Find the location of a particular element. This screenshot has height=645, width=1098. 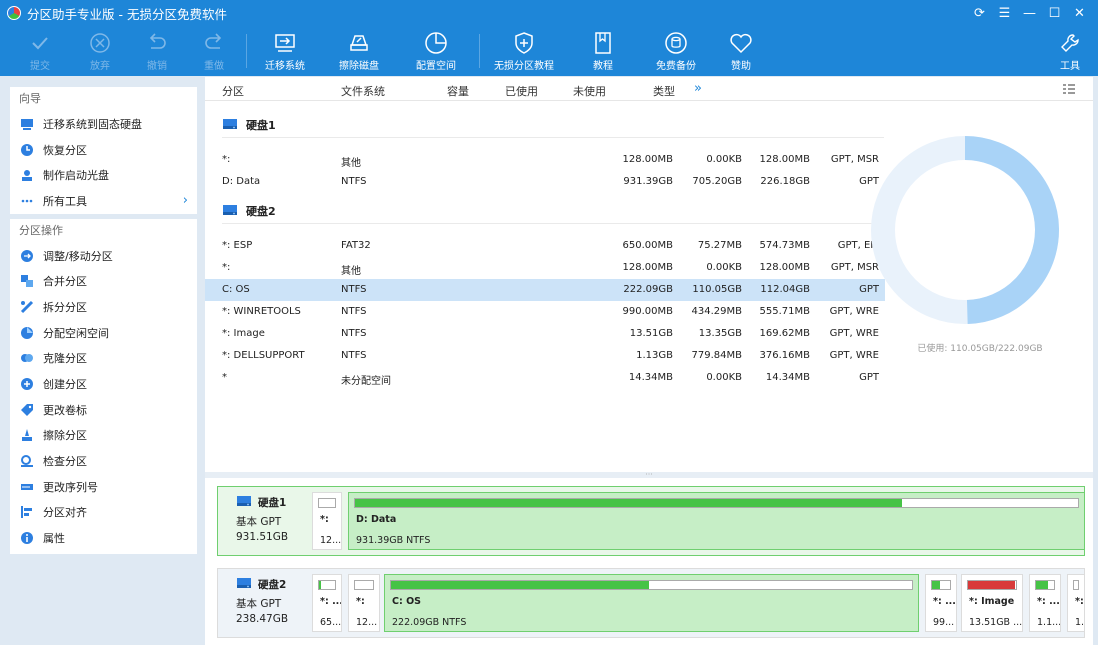

sidebar-item-label: 恢复分区 is located at coordinates (65, 150).